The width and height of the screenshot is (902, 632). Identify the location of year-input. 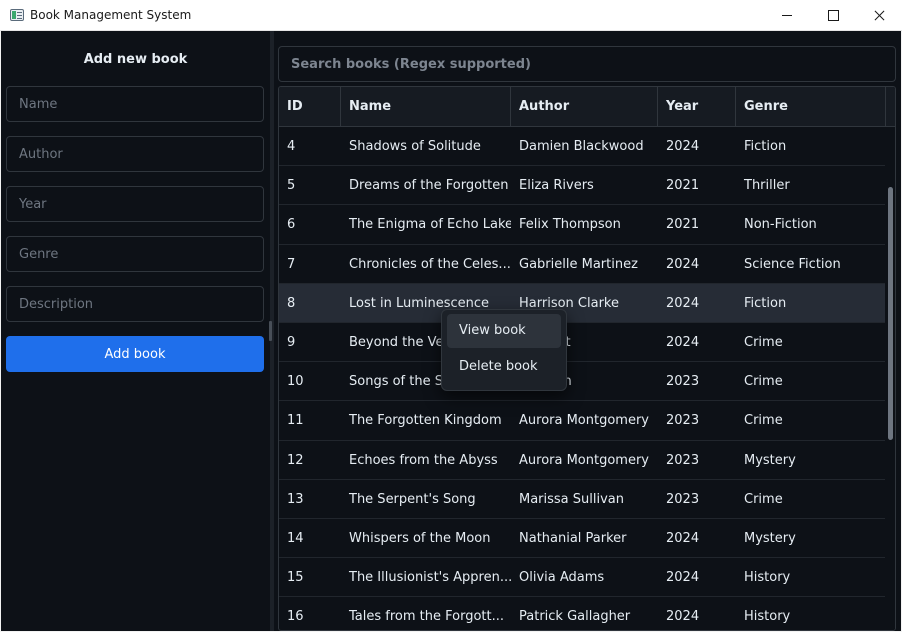
(135, 204).